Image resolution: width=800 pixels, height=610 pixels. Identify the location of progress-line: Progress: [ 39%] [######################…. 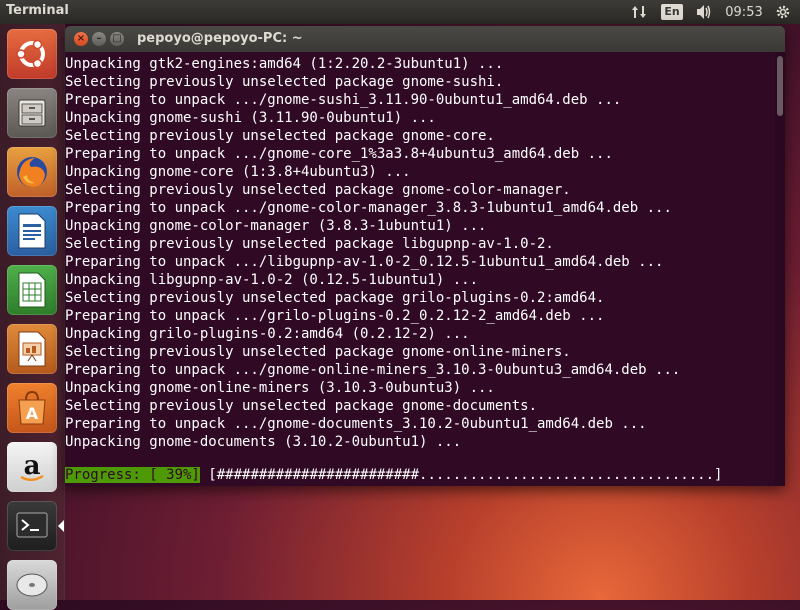
(419, 475).